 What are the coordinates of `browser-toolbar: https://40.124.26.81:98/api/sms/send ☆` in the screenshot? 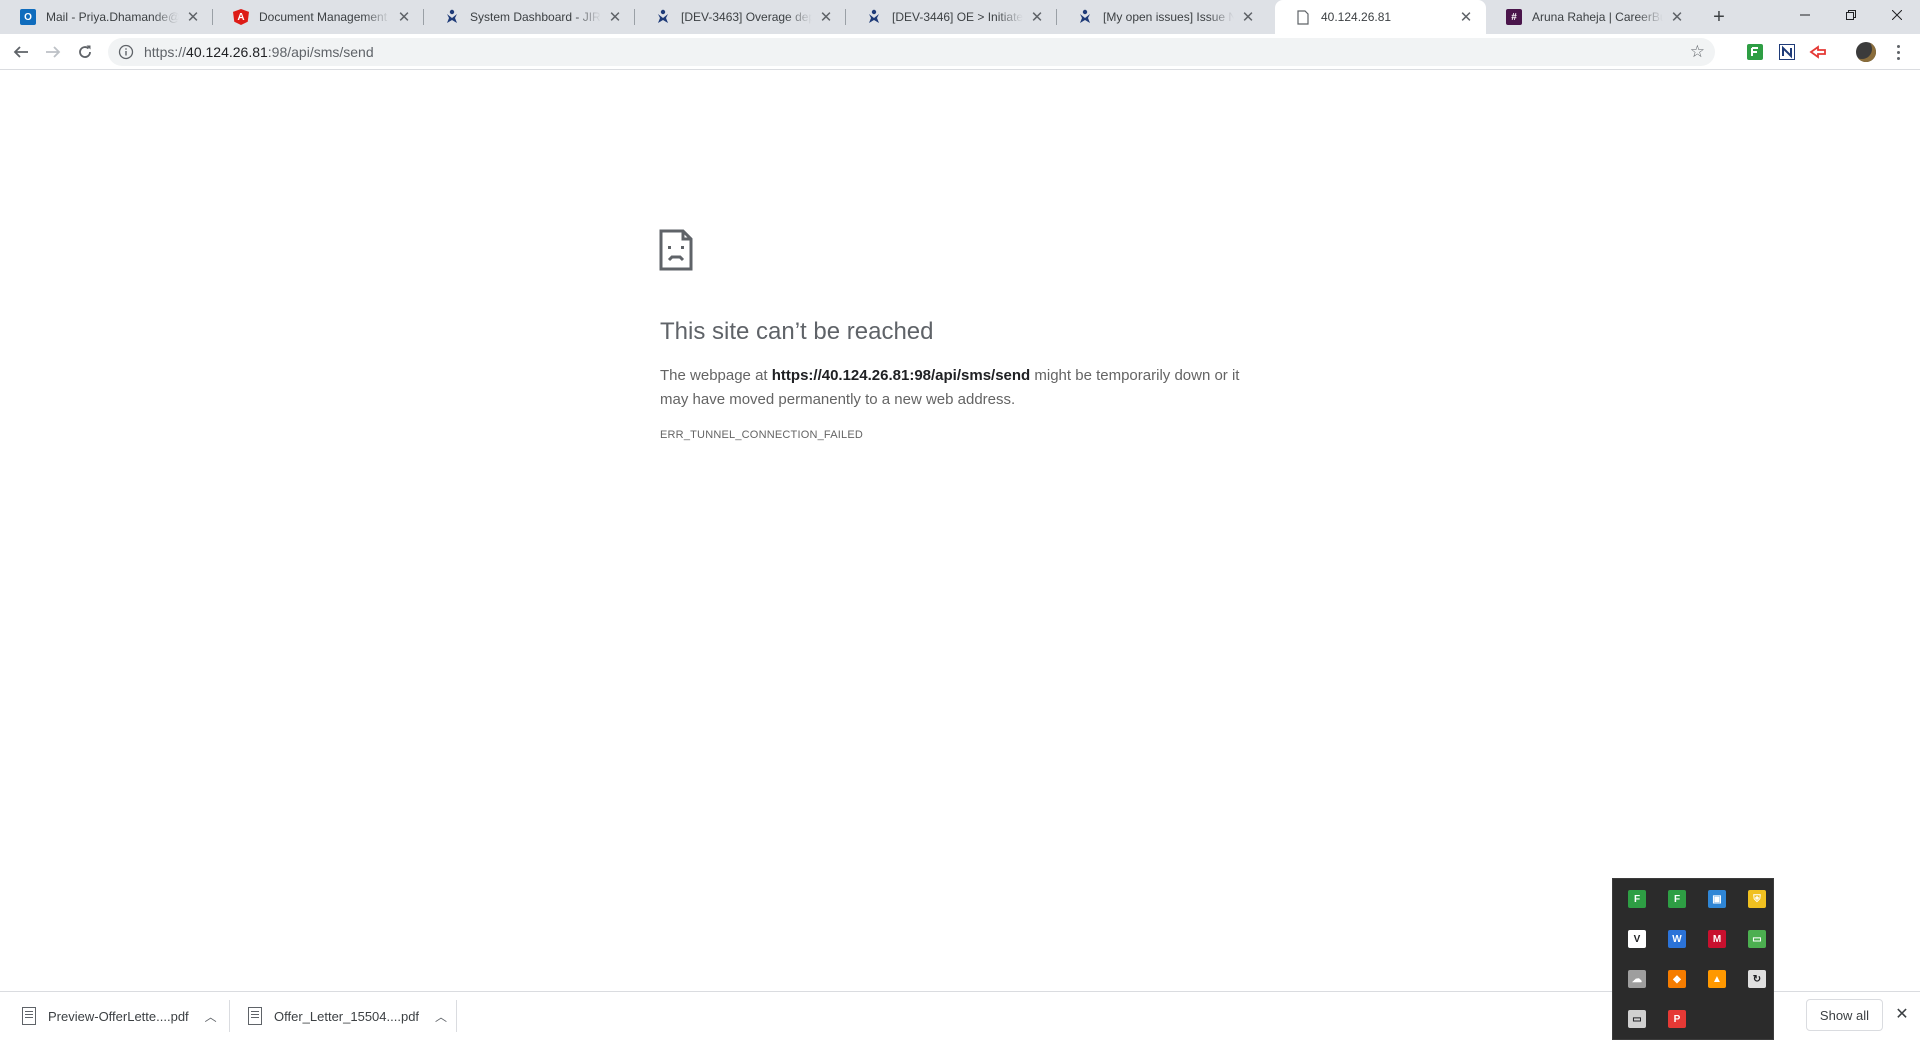 It's located at (960, 52).